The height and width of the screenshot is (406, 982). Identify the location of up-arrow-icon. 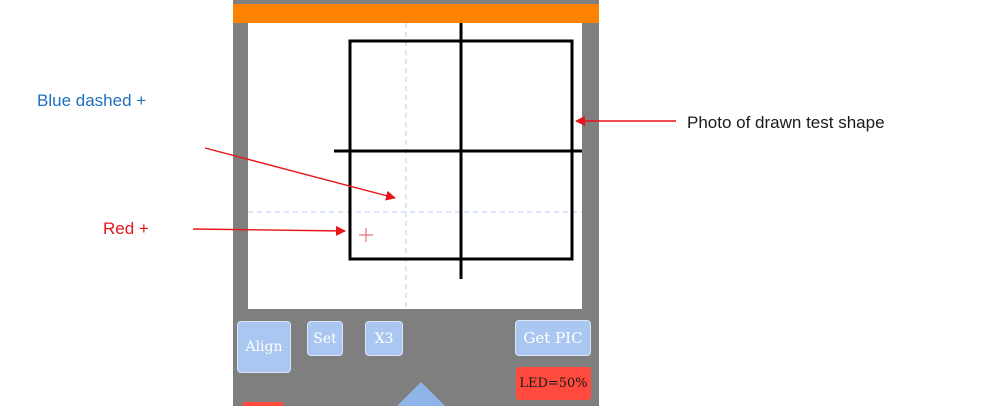
(421, 391).